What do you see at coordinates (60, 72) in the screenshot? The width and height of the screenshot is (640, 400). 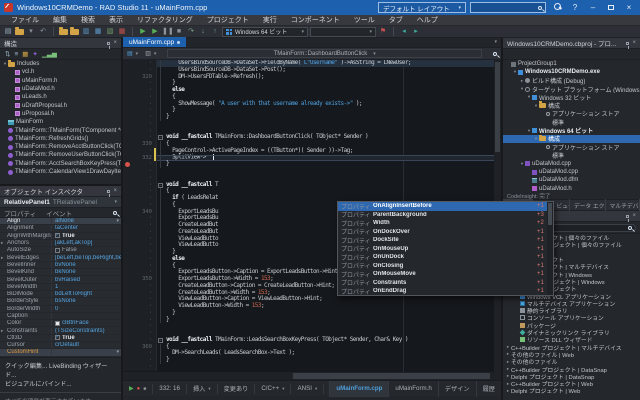 I see `structure-item: vcl.h` at bounding box center [60, 72].